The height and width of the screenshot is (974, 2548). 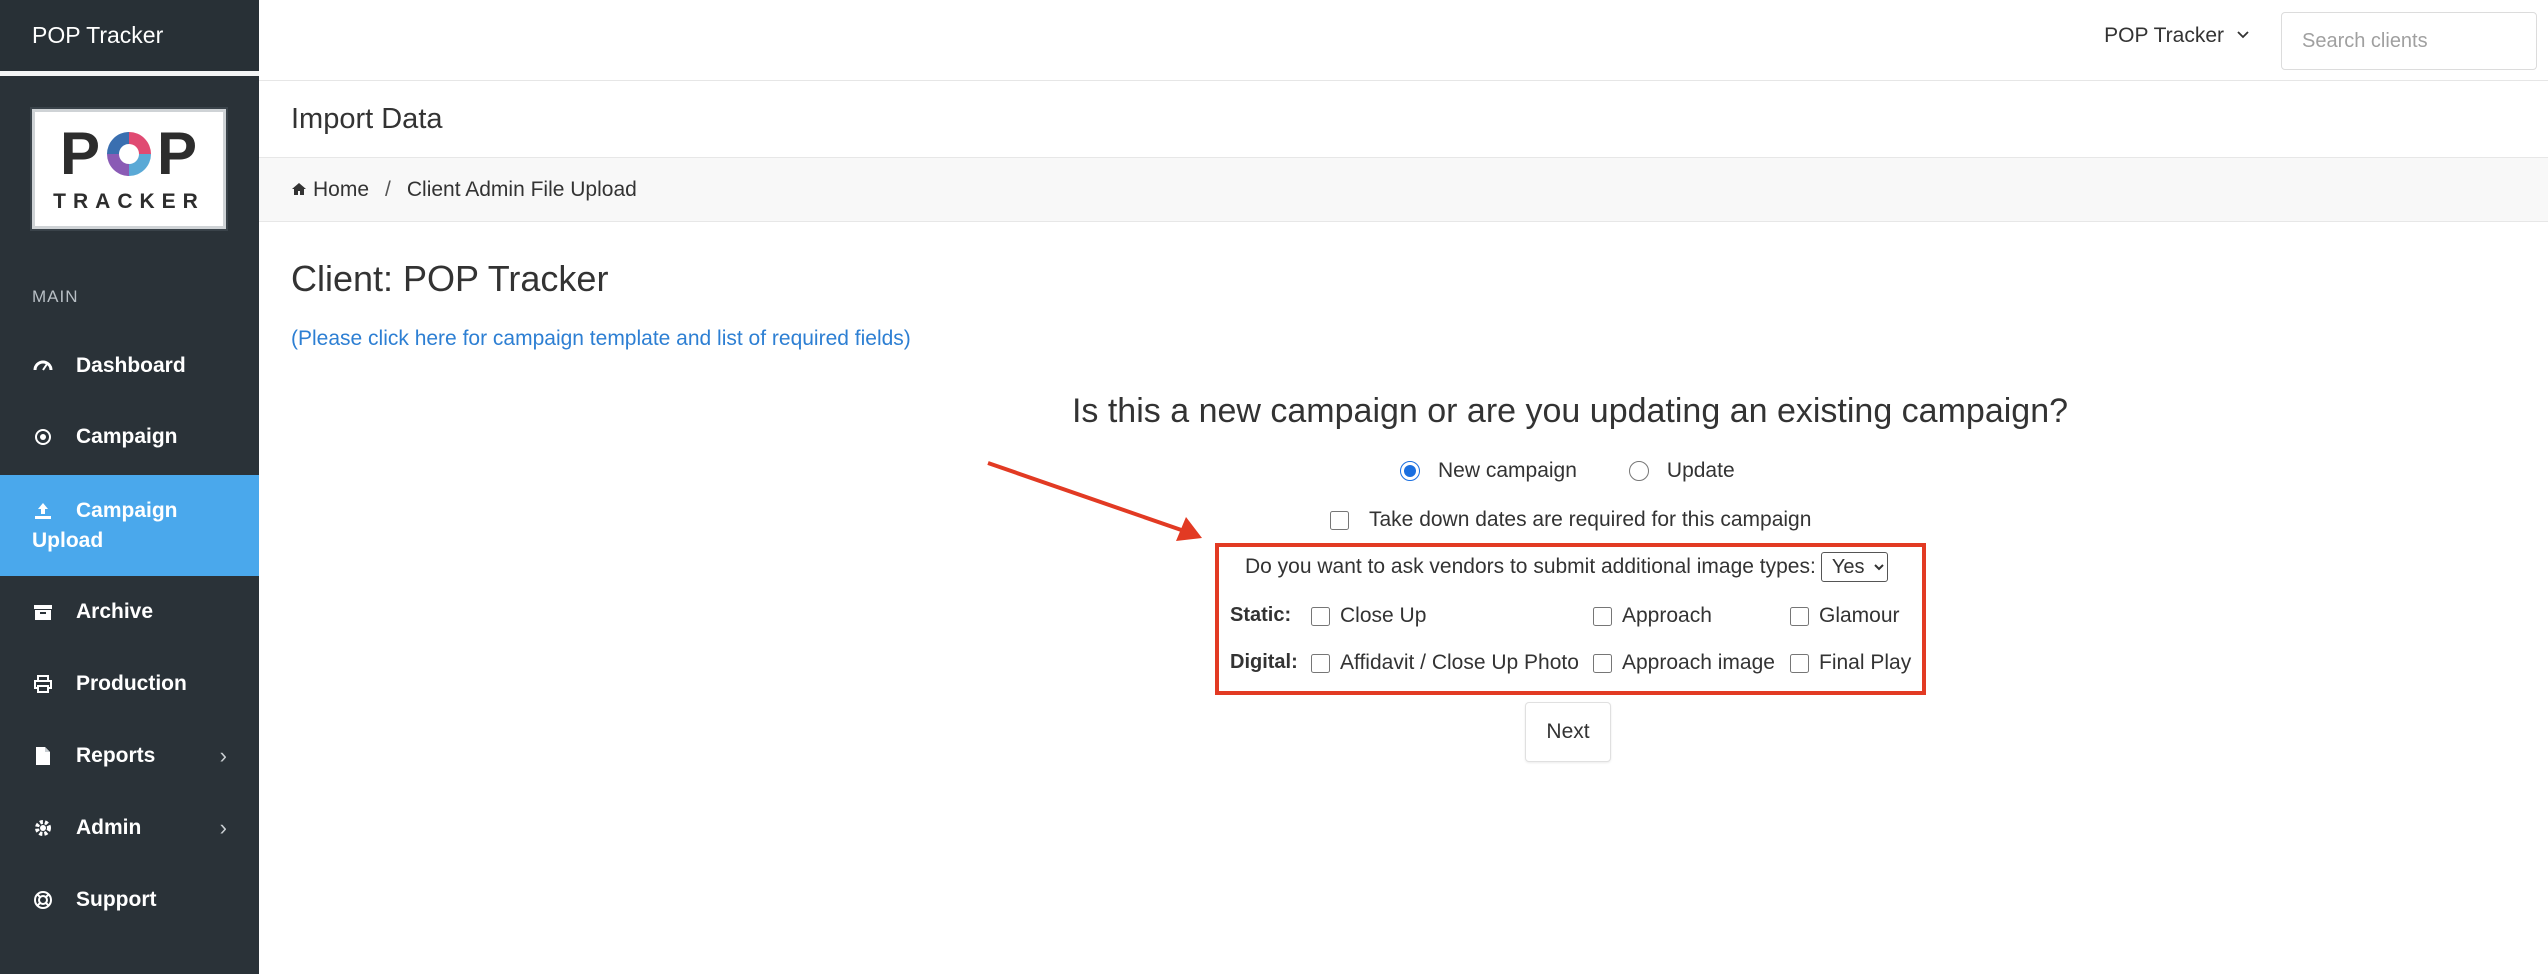 I want to click on static-close-up-option: Close Up, so click(x=1368, y=616).